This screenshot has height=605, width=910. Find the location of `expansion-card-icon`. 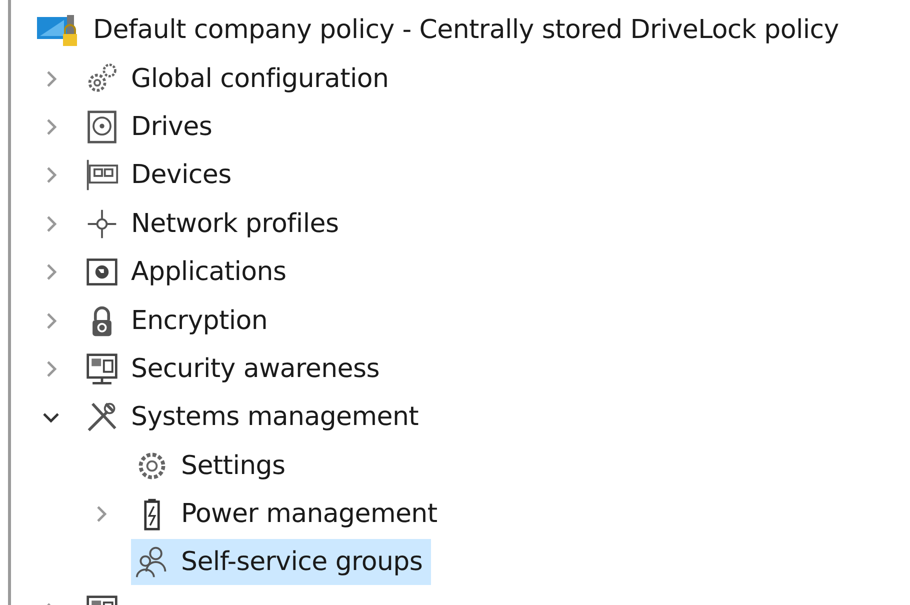

expansion-card-icon is located at coordinates (102, 175).